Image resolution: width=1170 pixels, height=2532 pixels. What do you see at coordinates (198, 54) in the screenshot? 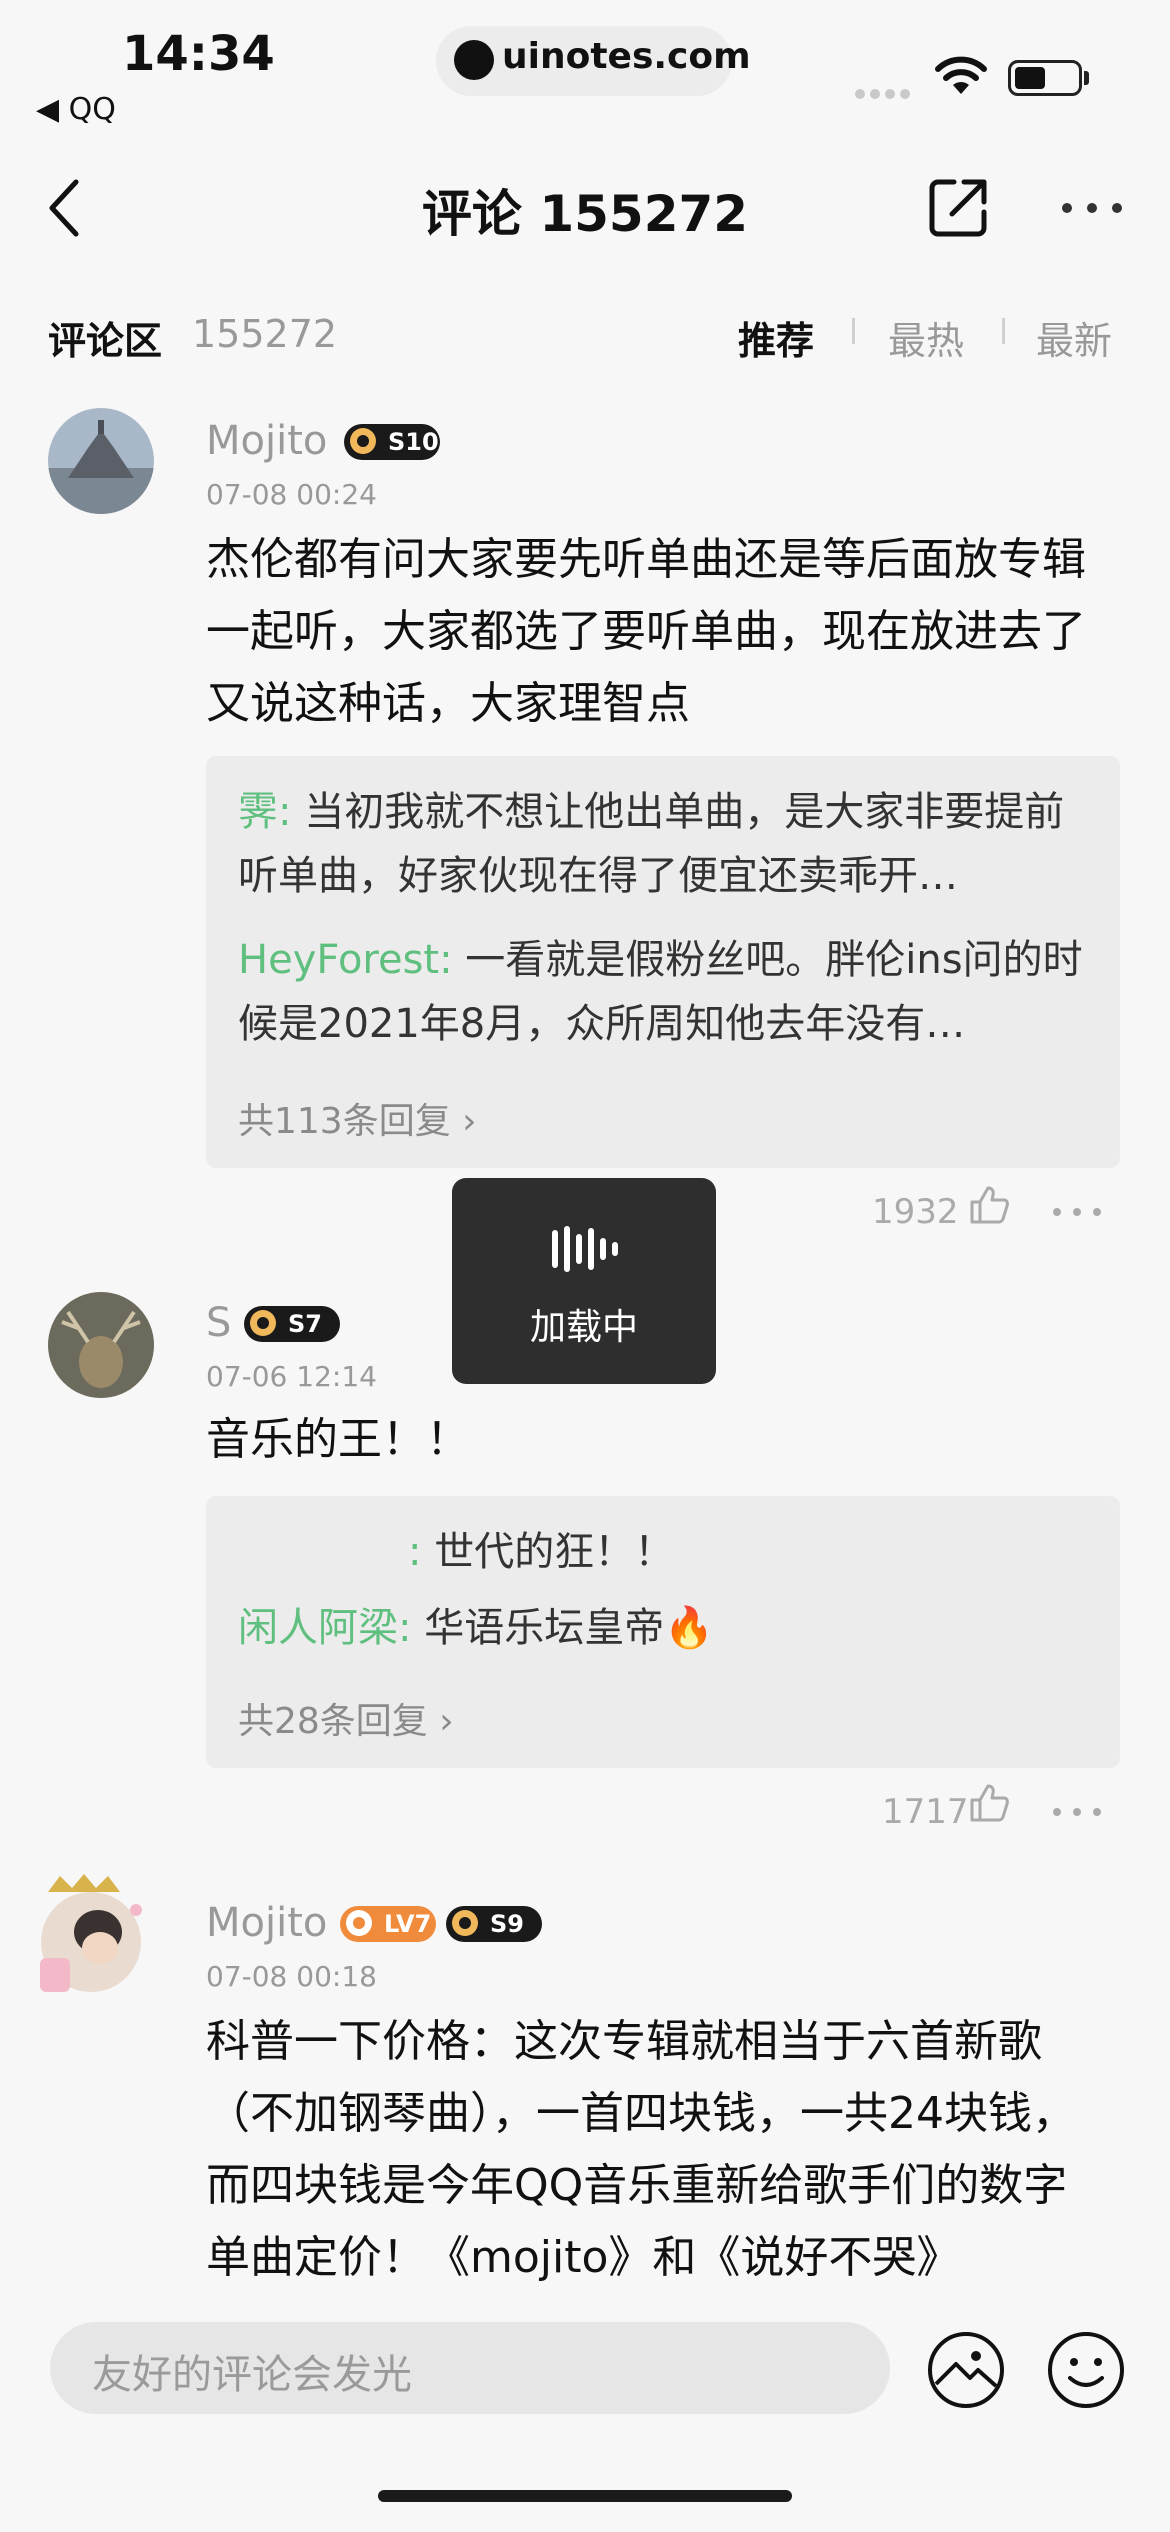
I see `status-time: 14:34` at bounding box center [198, 54].